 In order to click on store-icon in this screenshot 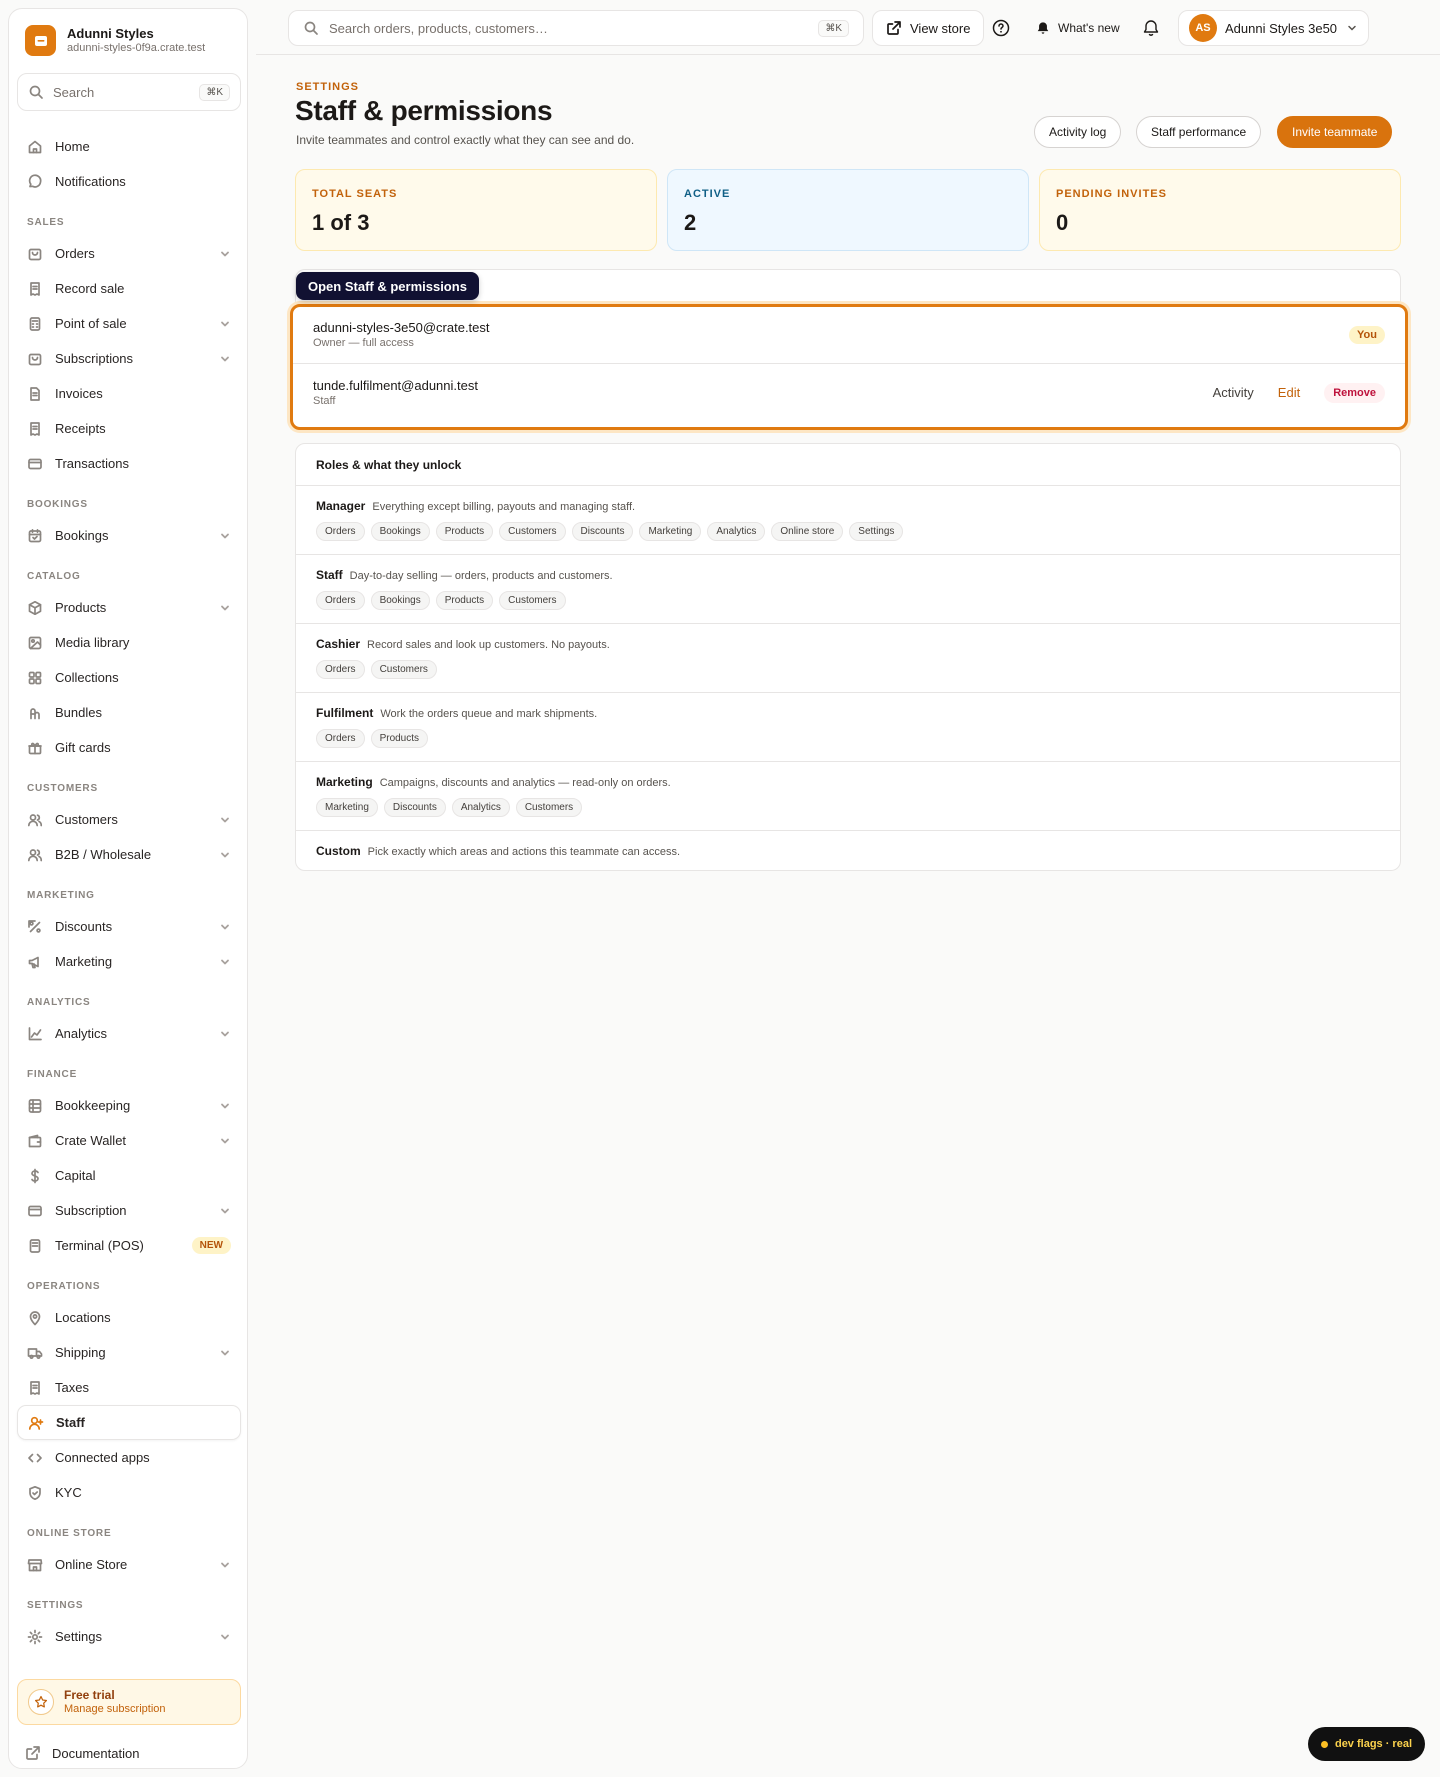, I will do `click(35, 1564)`.